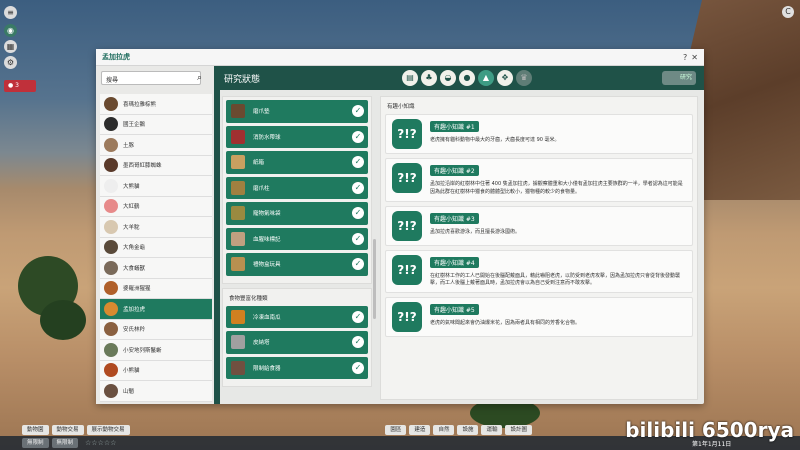 This screenshot has width=800, height=450. Describe the element at coordinates (35, 429) in the screenshot. I see `zoo-button: 動物園` at that location.